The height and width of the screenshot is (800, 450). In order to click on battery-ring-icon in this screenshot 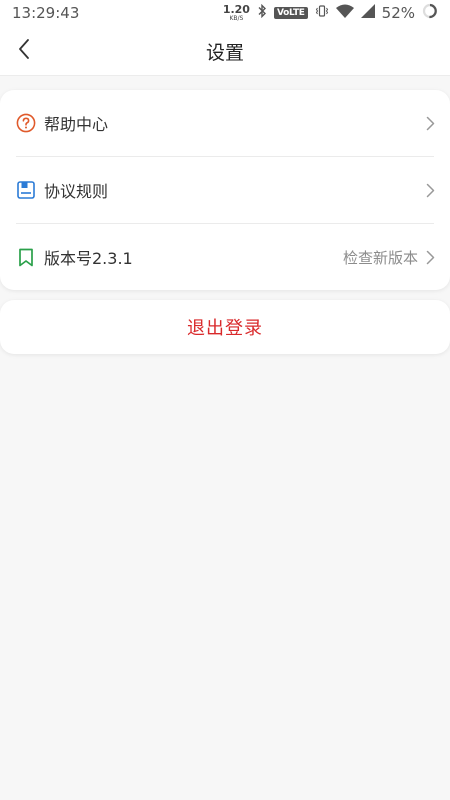, I will do `click(430, 13)`.